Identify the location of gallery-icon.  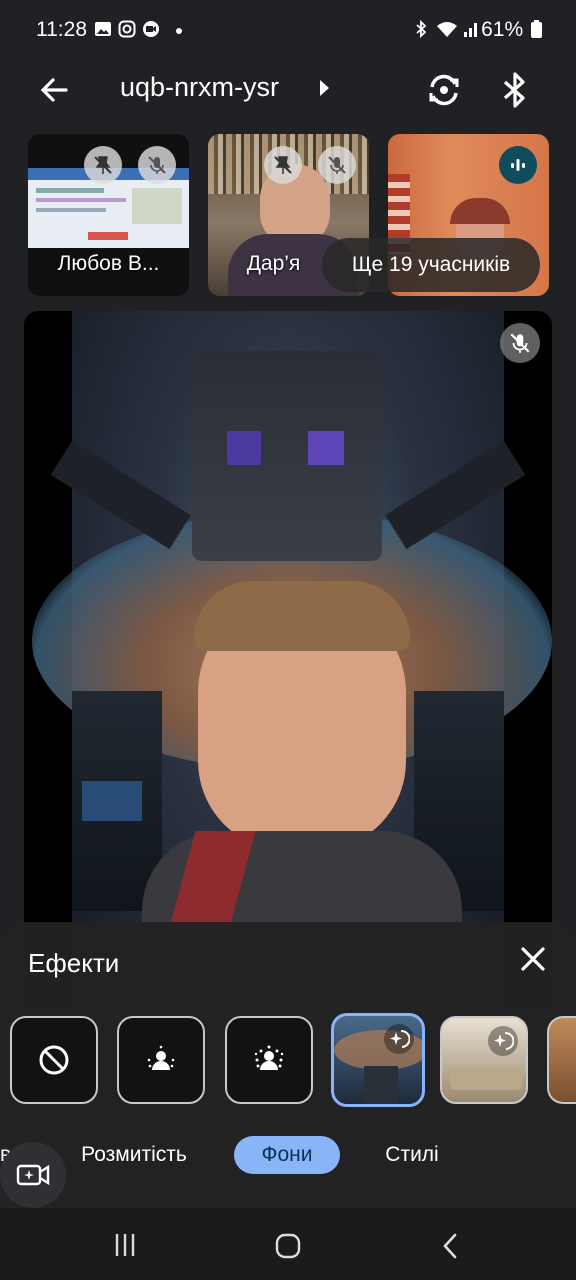
(103, 29).